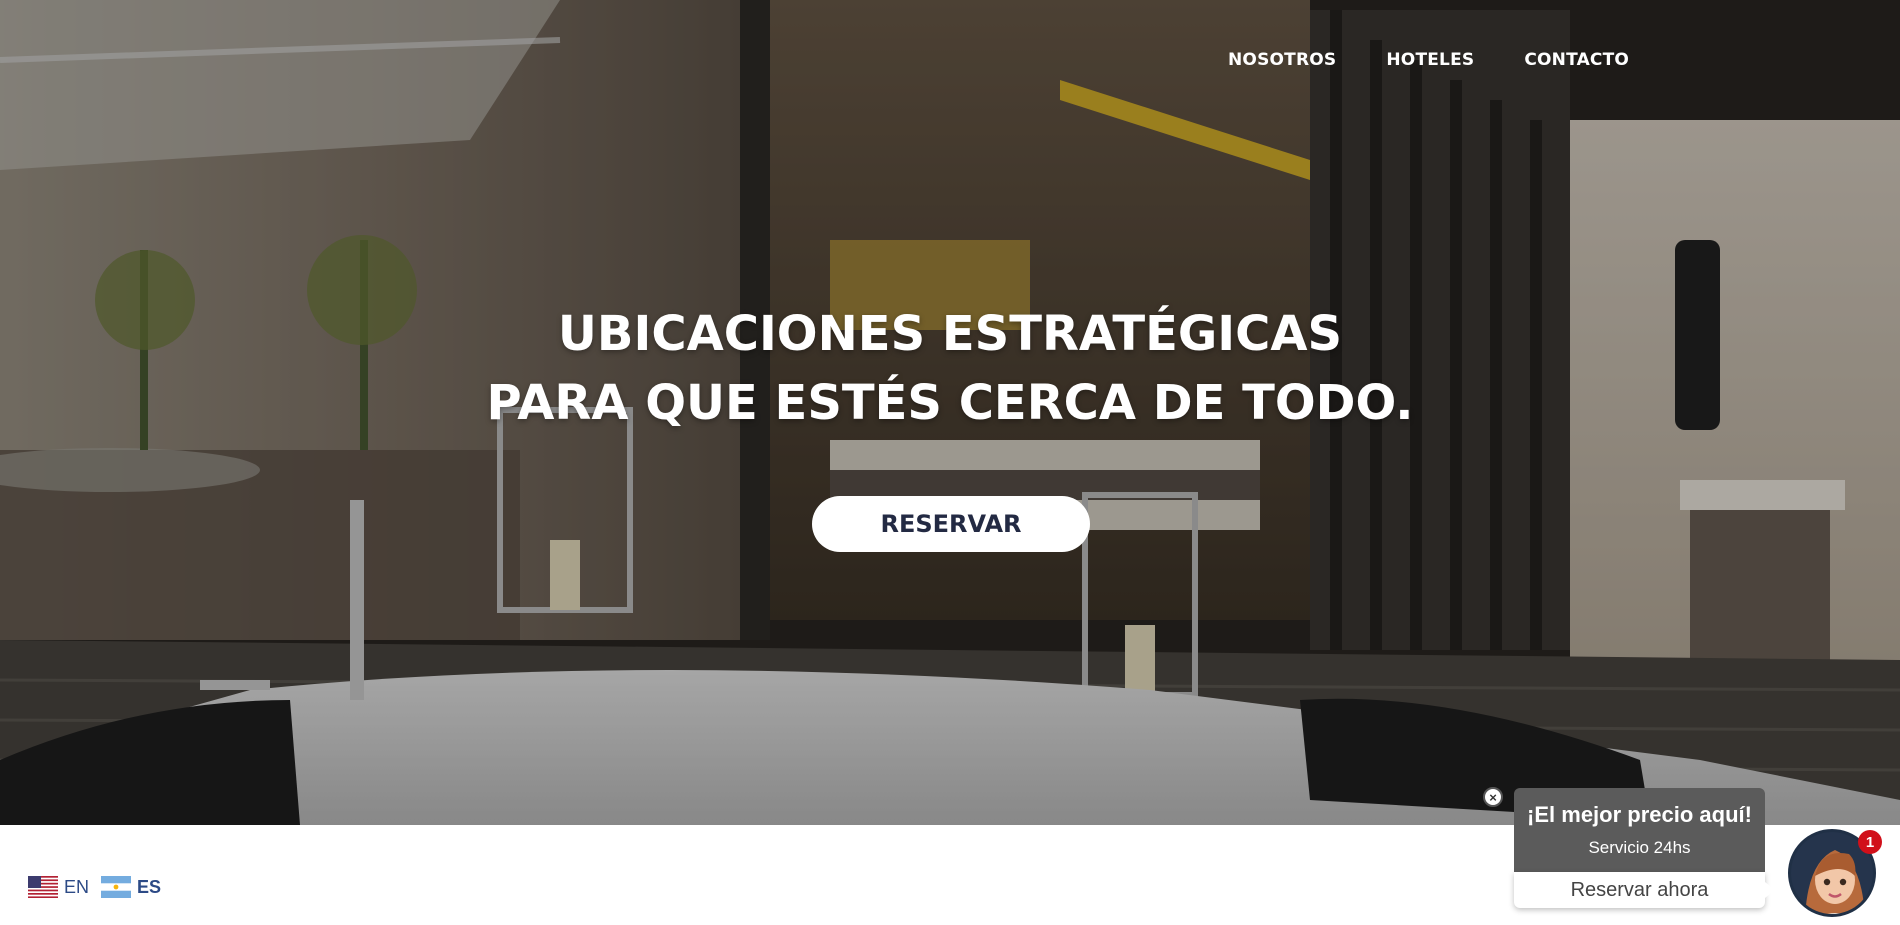  Describe the element at coordinates (1493, 797) in the screenshot. I see `chat-close-button: ×` at that location.